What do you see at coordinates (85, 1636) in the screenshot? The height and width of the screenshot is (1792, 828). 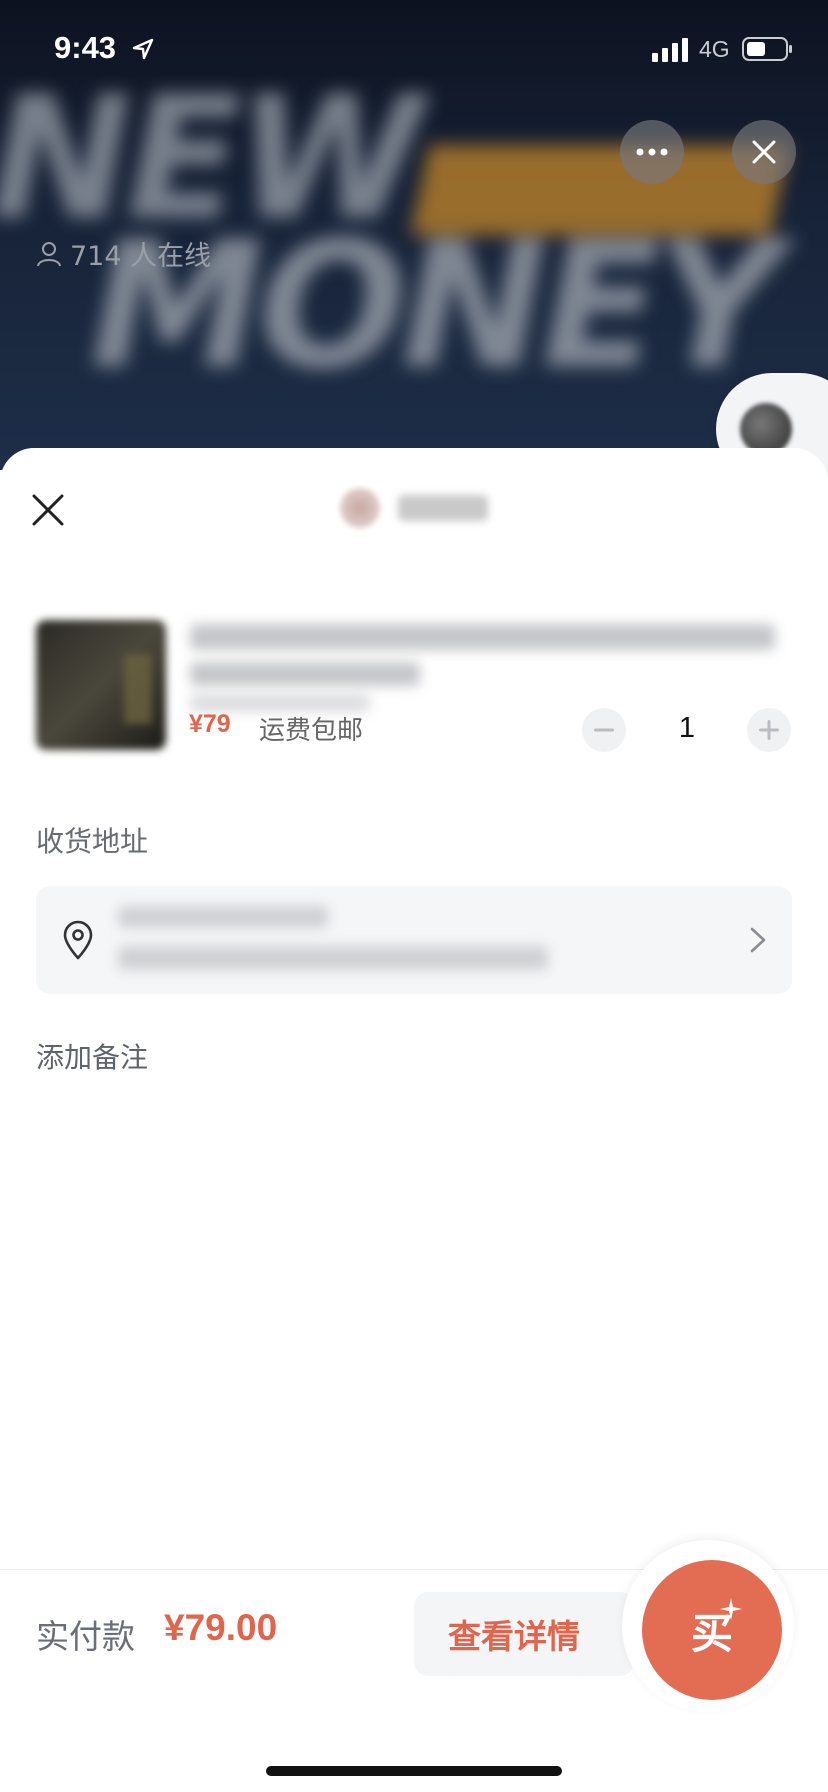 I see `paid-amount-label: 实付款` at bounding box center [85, 1636].